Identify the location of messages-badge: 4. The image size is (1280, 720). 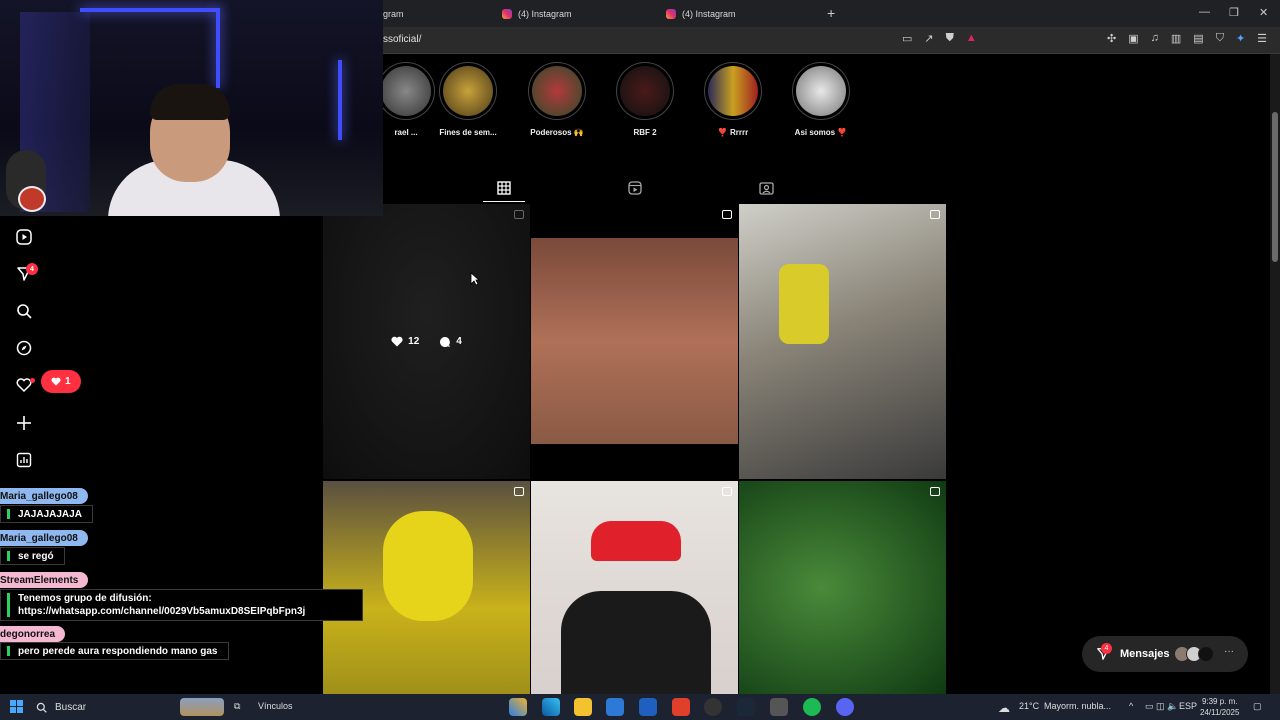
(32, 269).